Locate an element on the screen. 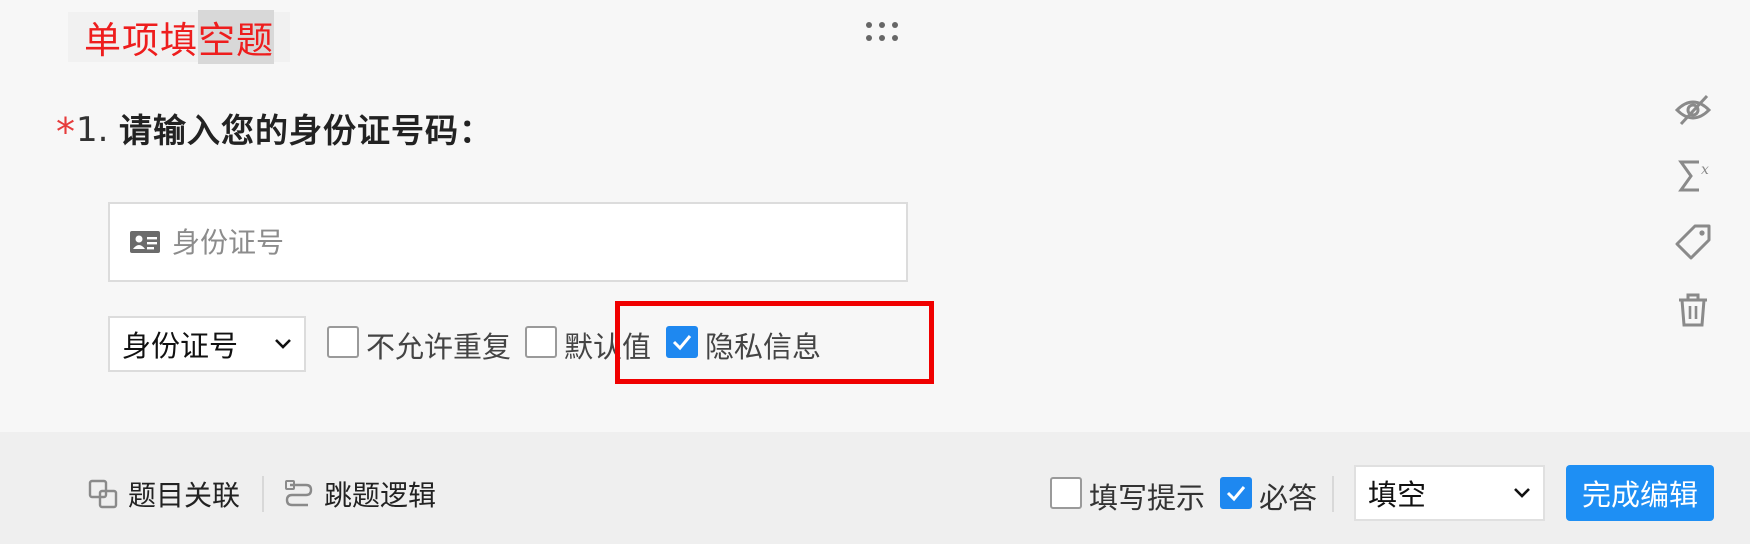  id-number-field is located at coordinates (508, 242).